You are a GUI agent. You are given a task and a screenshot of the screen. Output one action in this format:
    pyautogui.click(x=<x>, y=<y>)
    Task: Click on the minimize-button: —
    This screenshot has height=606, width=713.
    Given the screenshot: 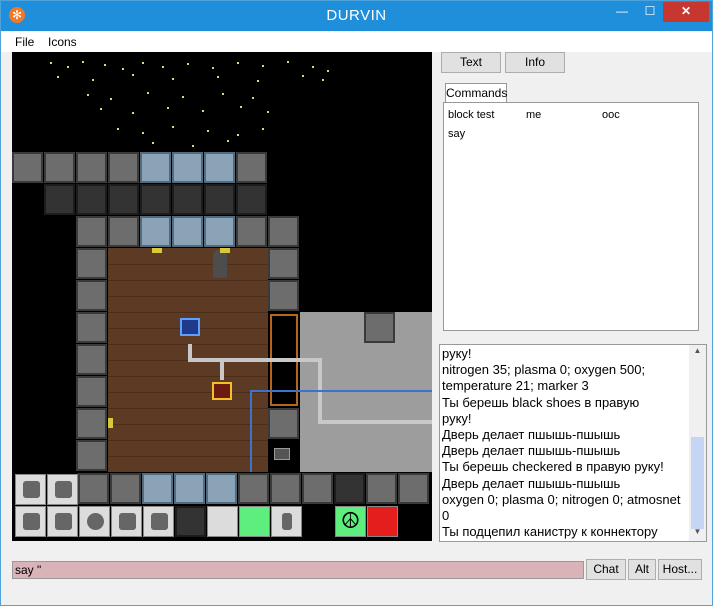 What is the action you would take?
    pyautogui.click(x=622, y=12)
    